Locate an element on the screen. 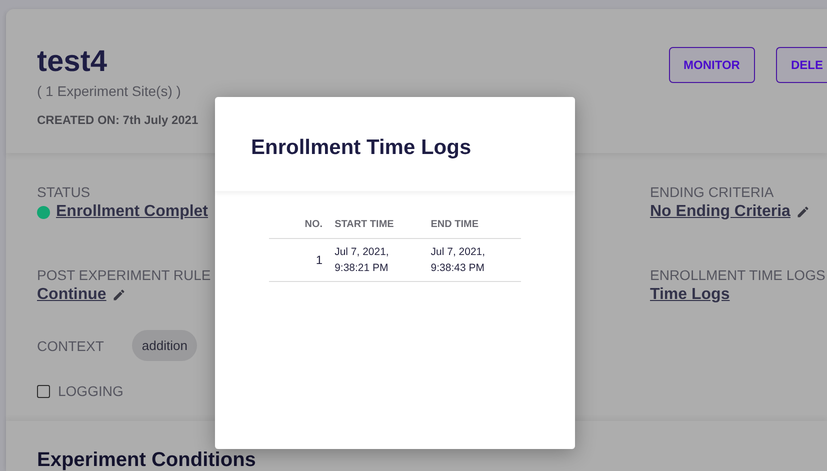  logging-label: LOGGING is located at coordinates (91, 391).